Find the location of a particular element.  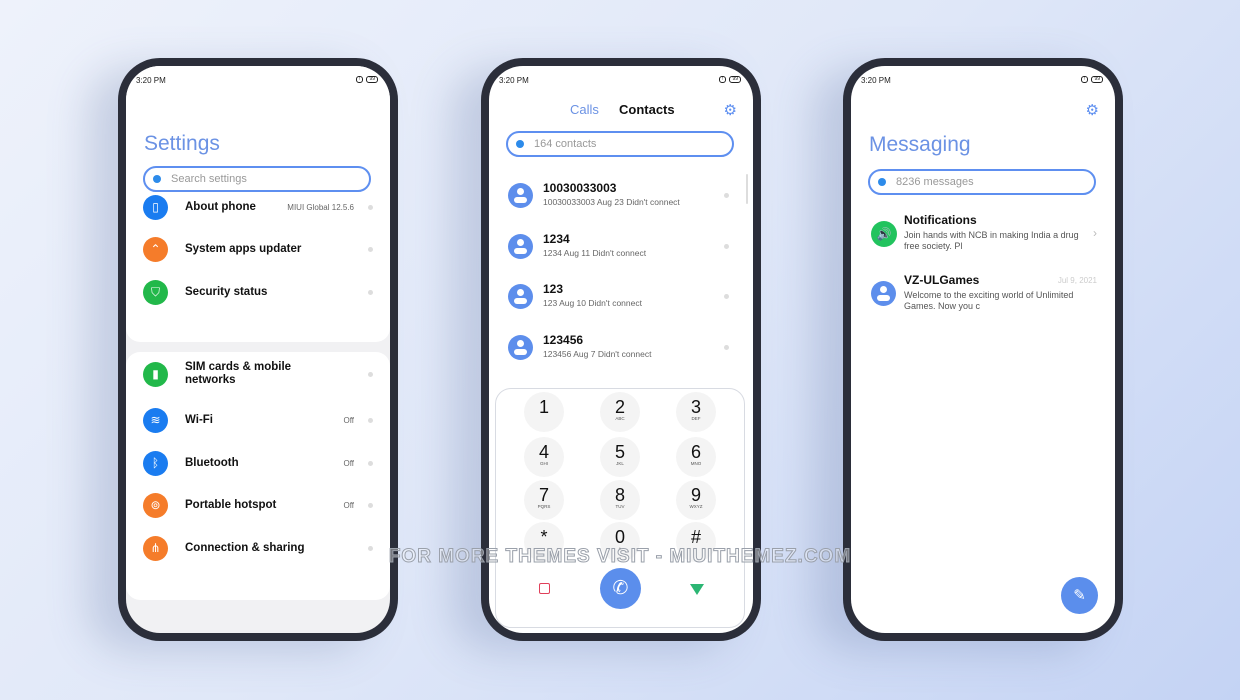

tab-contacts: Contacts is located at coordinates (647, 109).